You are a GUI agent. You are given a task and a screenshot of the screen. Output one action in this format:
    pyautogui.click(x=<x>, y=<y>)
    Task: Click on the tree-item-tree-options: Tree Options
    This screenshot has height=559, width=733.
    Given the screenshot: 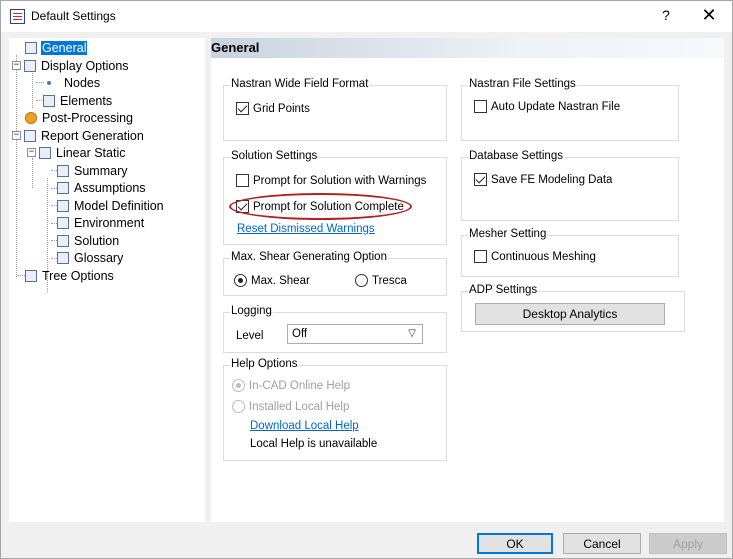 What is the action you would take?
    pyautogui.click(x=70, y=275)
    